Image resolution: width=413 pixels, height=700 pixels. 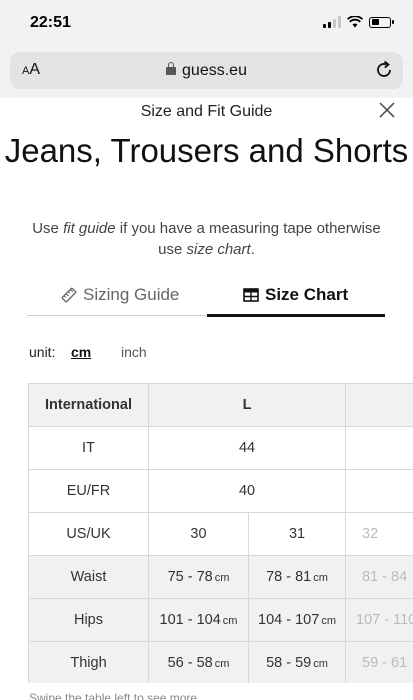 I want to click on table-cell: 81 - 84, so click(x=379, y=577).